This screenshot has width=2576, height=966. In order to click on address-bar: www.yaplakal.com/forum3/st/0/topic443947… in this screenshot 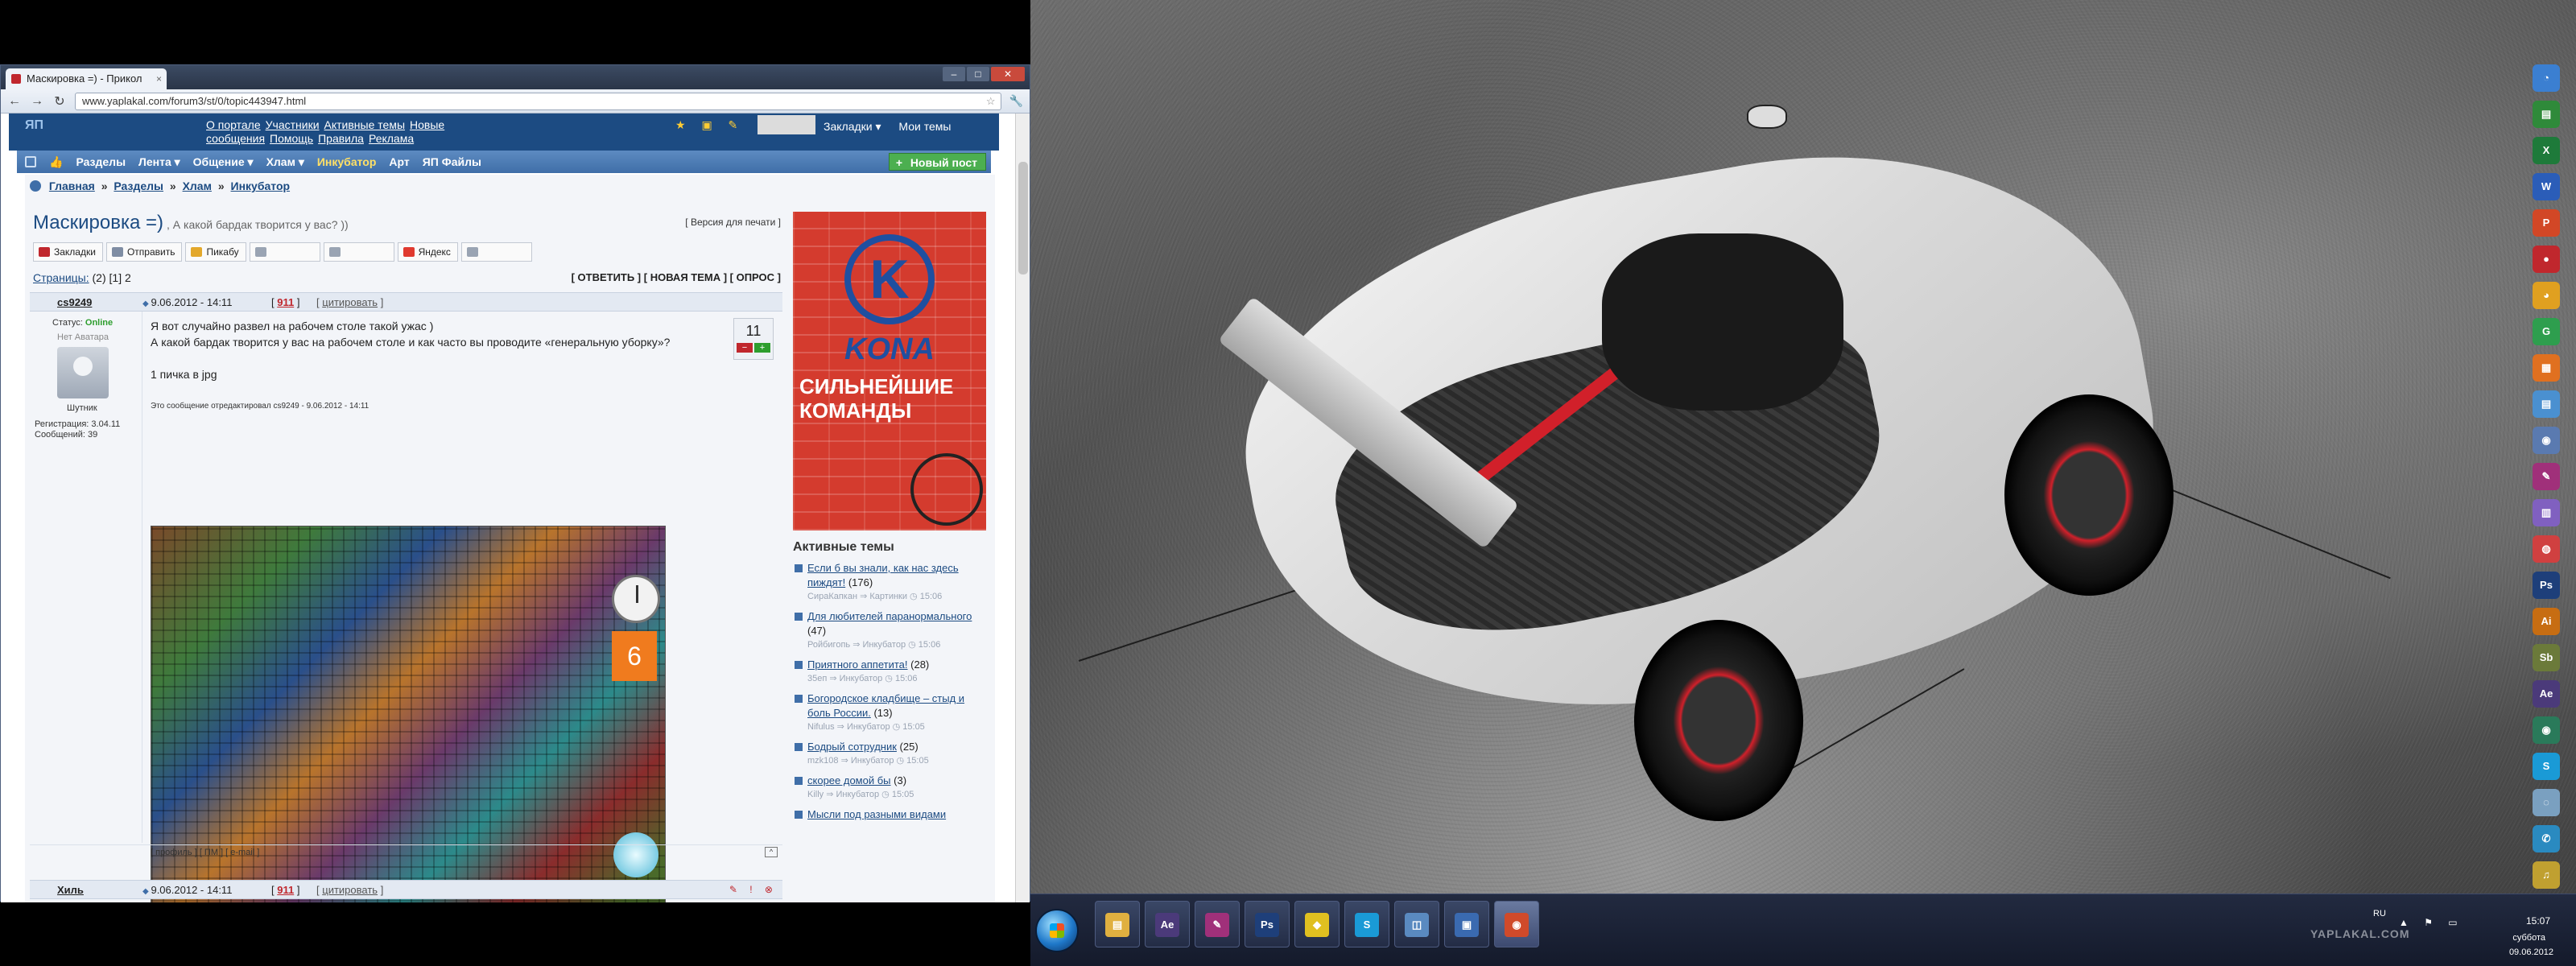, I will do `click(538, 101)`.